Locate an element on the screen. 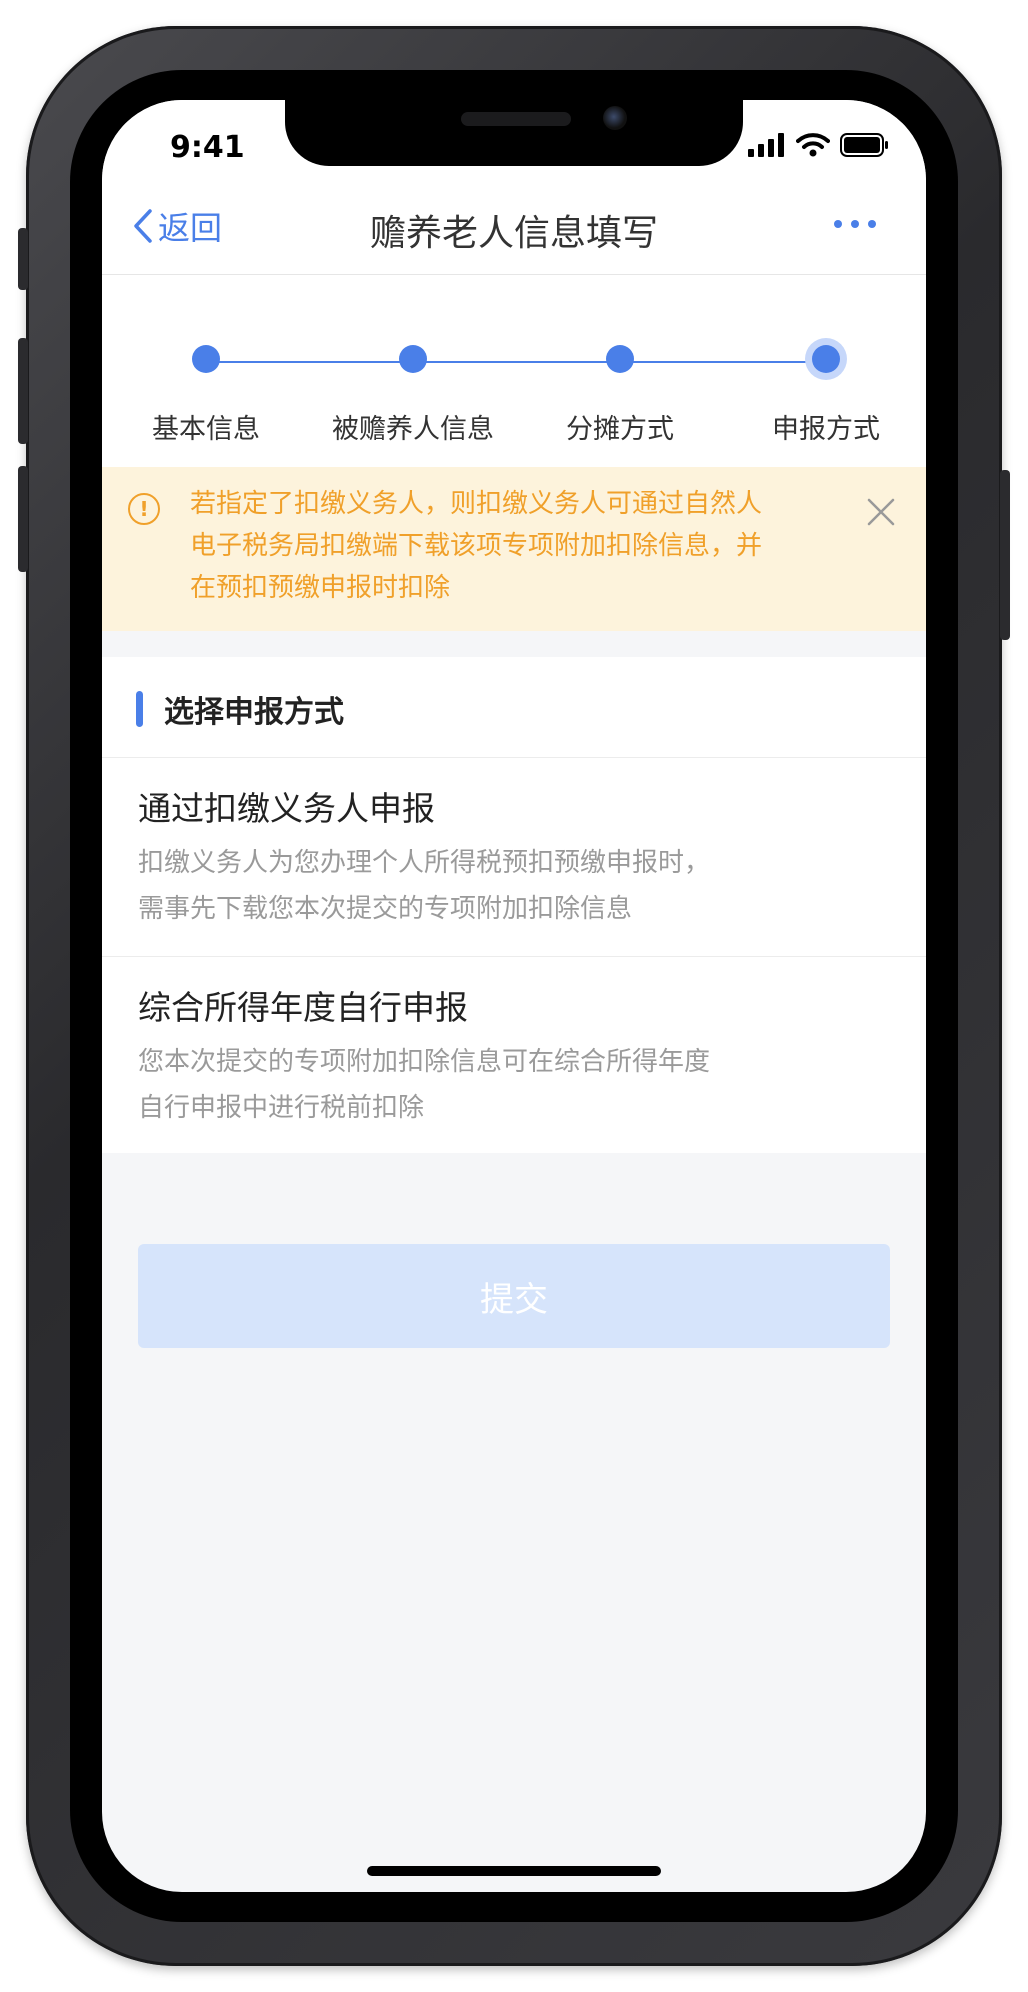 The height and width of the screenshot is (1992, 1028). front-camera is located at coordinates (615, 118).